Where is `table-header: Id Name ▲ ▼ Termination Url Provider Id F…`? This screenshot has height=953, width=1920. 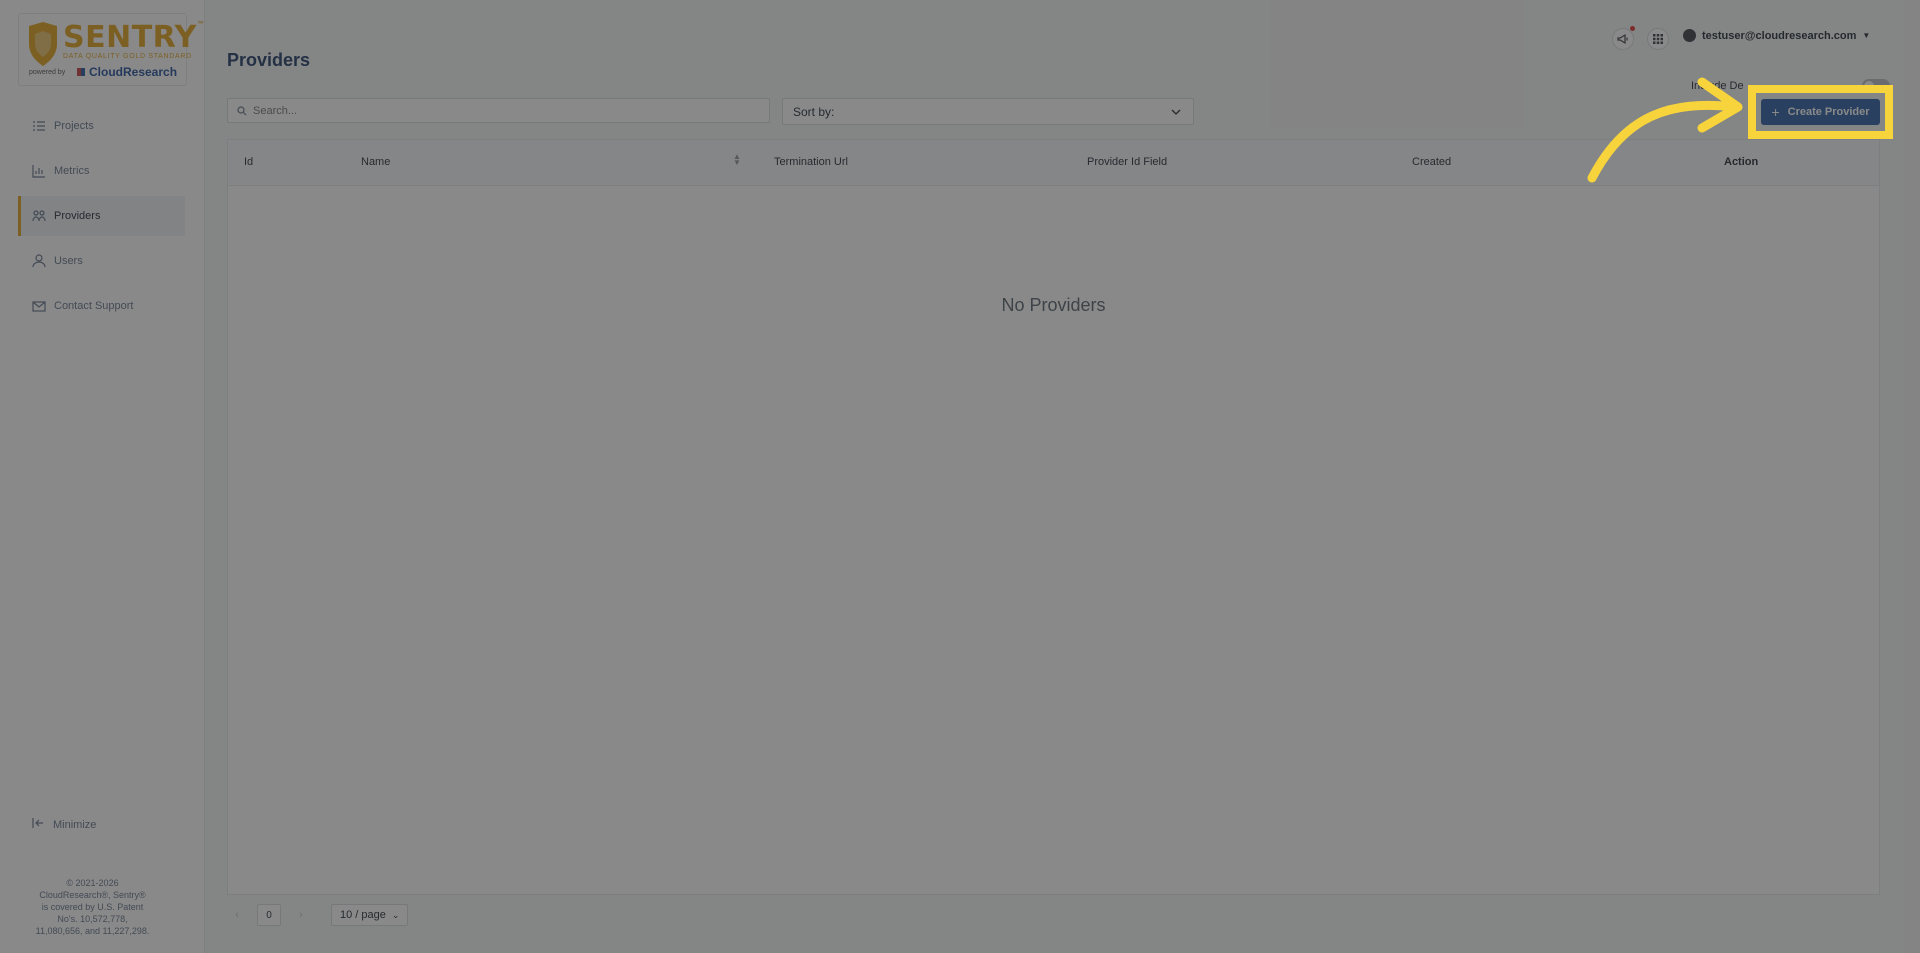 table-header: Id Name ▲ ▼ Termination Url Provider Id F… is located at coordinates (1053, 163).